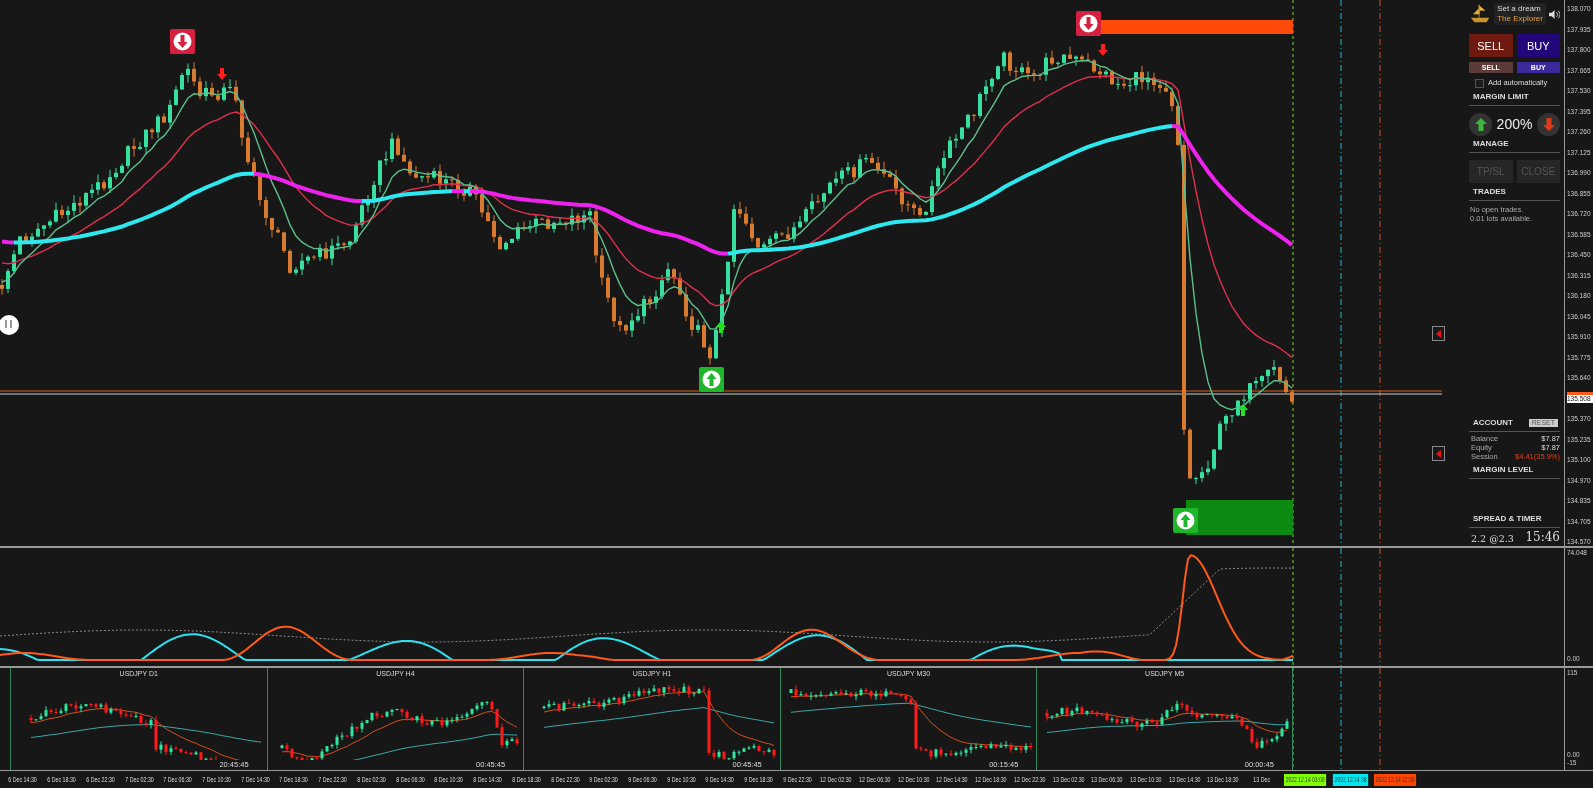 This screenshot has height=788, width=1593. What do you see at coordinates (604, 779) in the screenshot?
I see `time-label: 9 Dec 02:30` at bounding box center [604, 779].